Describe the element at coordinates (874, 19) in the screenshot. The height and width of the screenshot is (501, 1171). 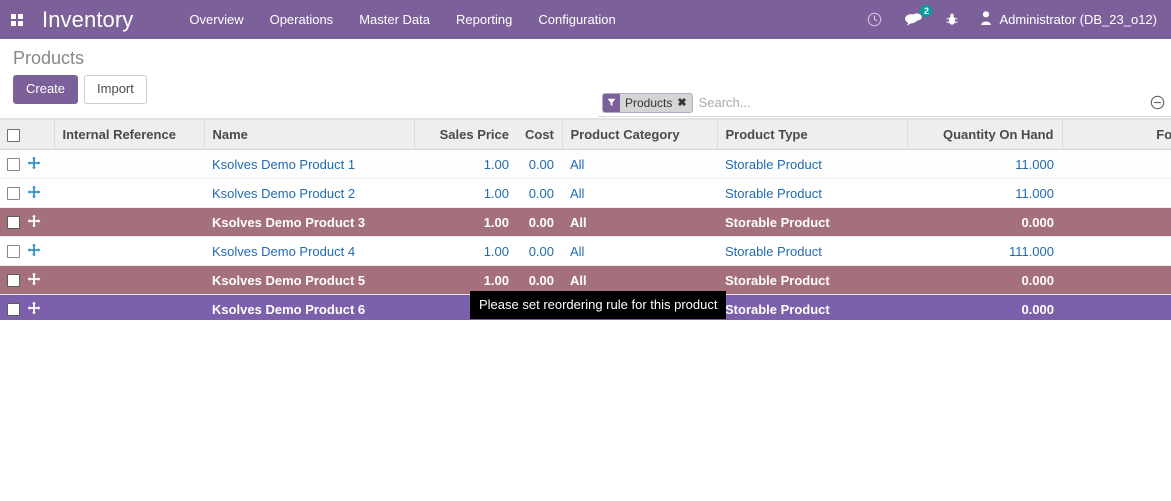
I see `activity-clock-icon` at that location.